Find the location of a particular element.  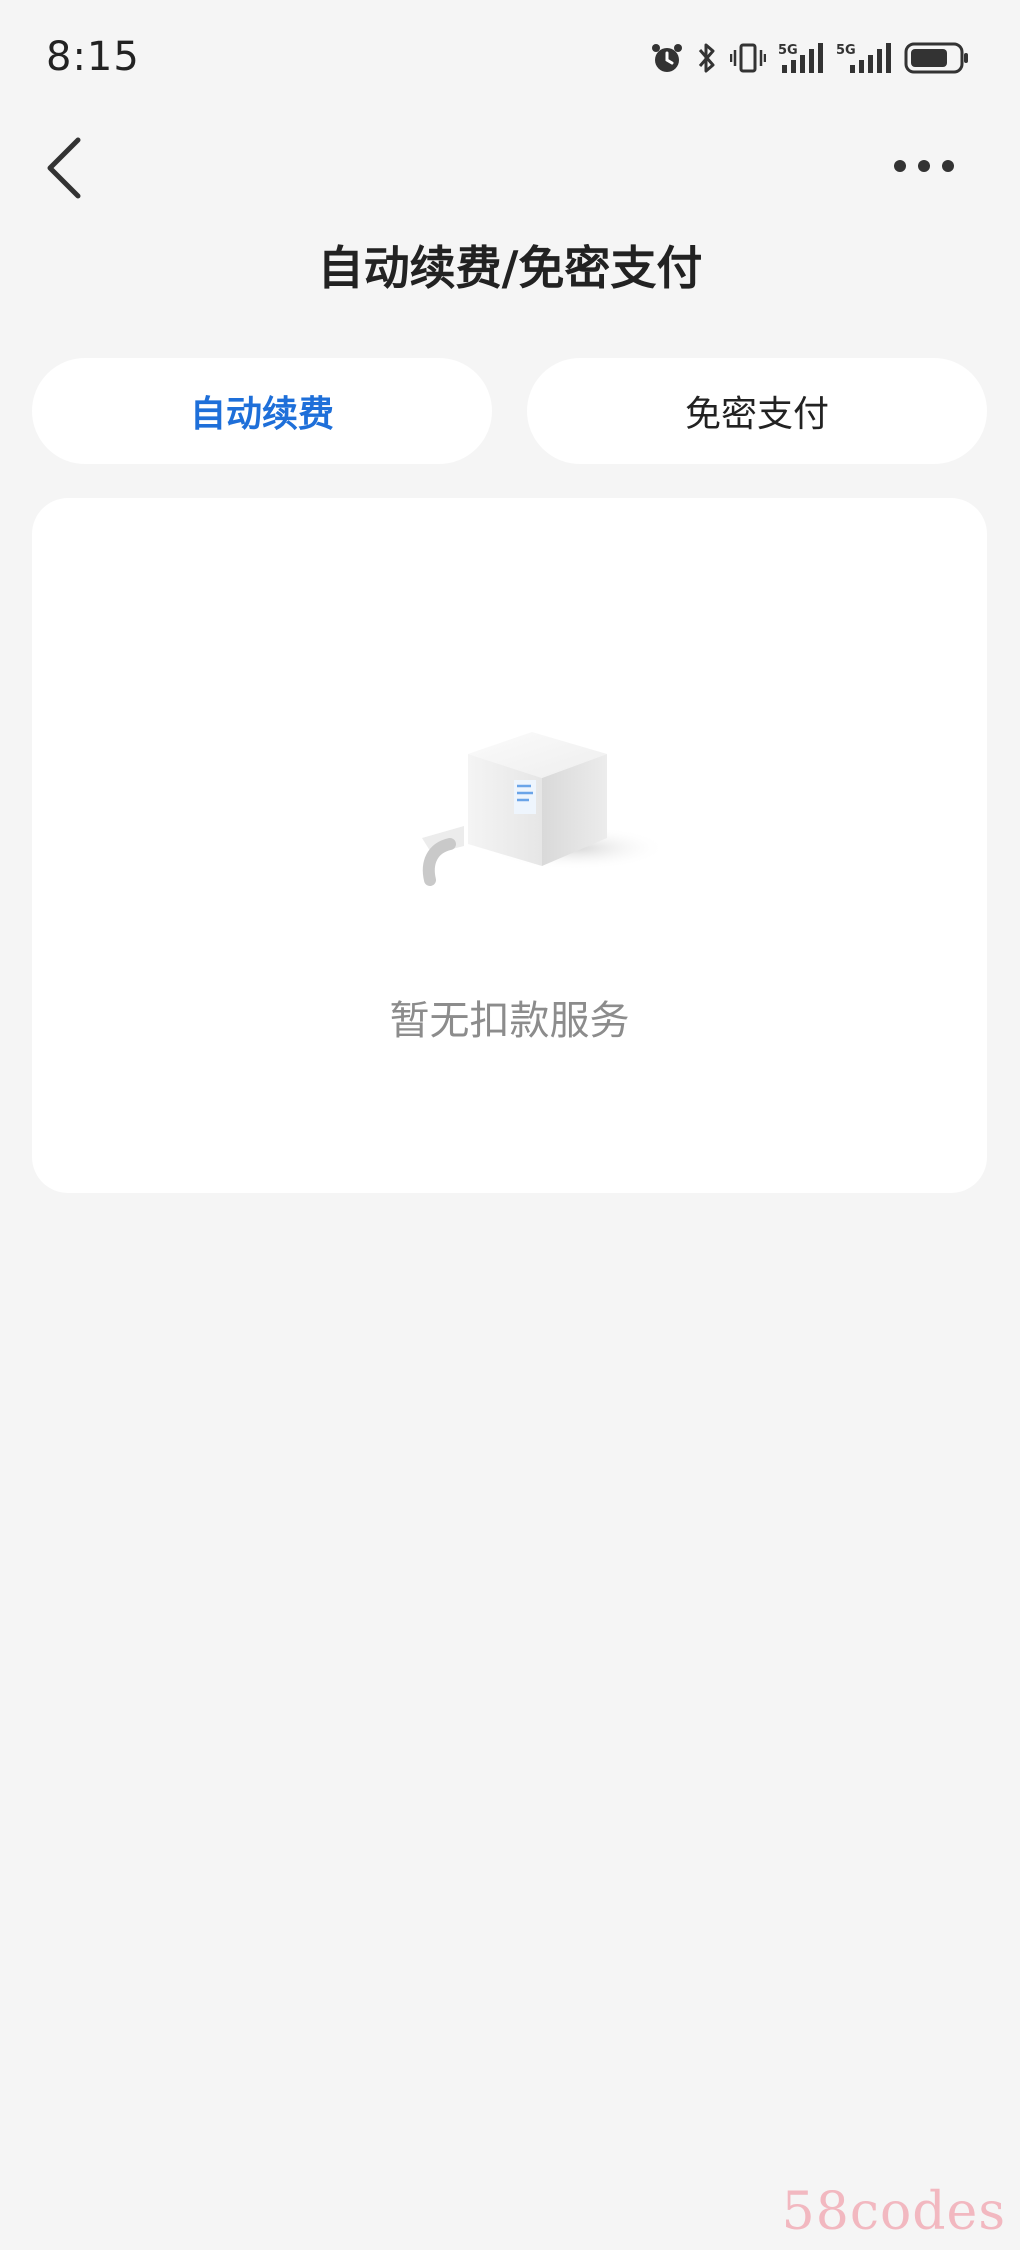

page-title: 自动续费/免密支付 is located at coordinates (510, 268).